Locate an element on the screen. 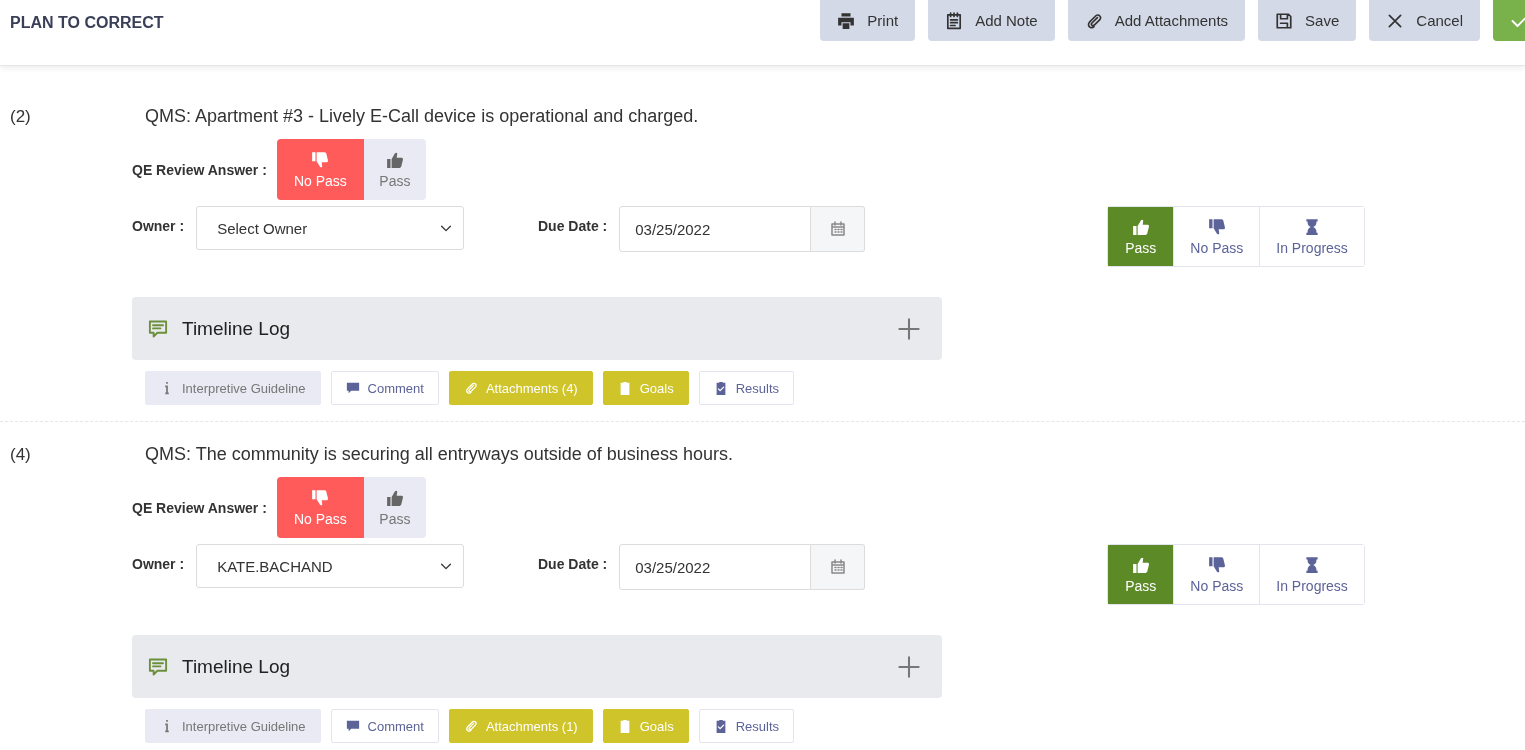  owner-dropdown: KATE.BACHAND is located at coordinates (330, 566).